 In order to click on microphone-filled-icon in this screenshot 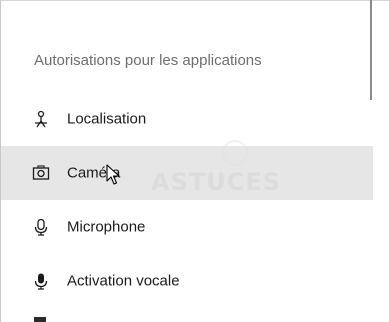, I will do `click(41, 281)`.